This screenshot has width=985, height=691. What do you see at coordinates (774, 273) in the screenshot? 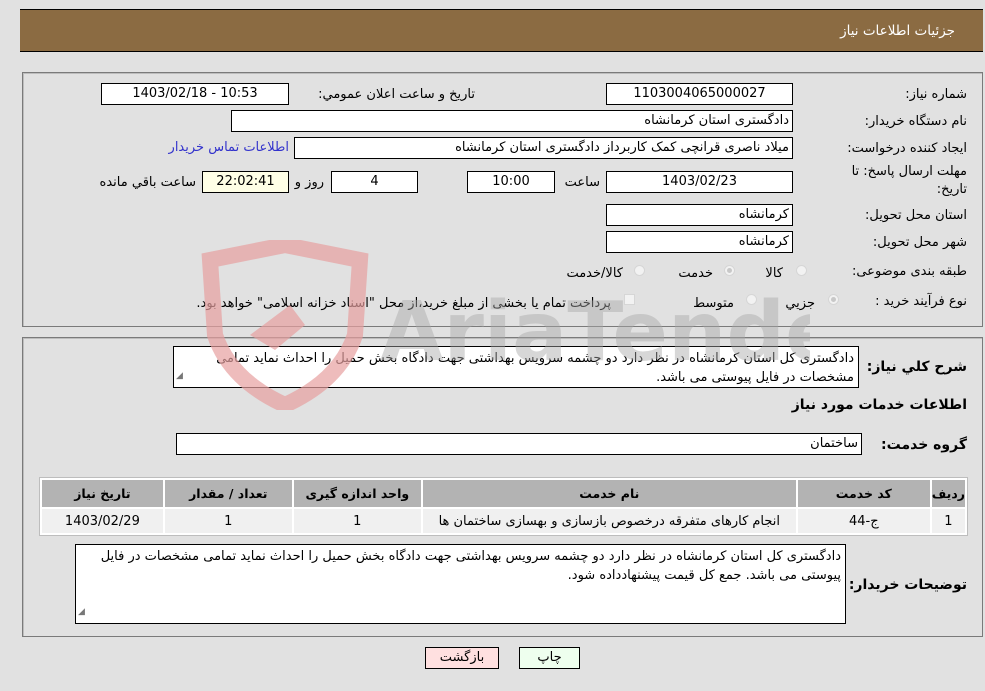
I see `category-option-goods: کالا` at bounding box center [774, 273].